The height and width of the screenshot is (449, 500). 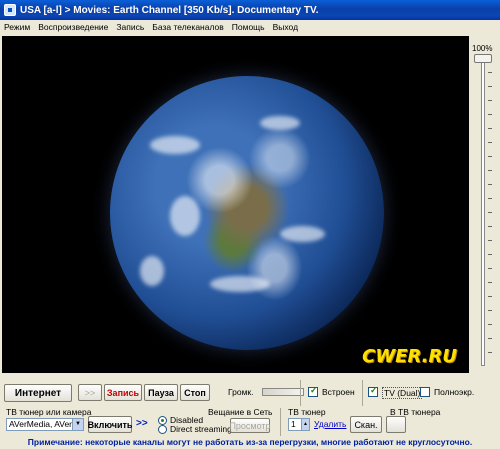 What do you see at coordinates (241, 392) in the screenshot?
I see `volume-label: Громк.` at bounding box center [241, 392].